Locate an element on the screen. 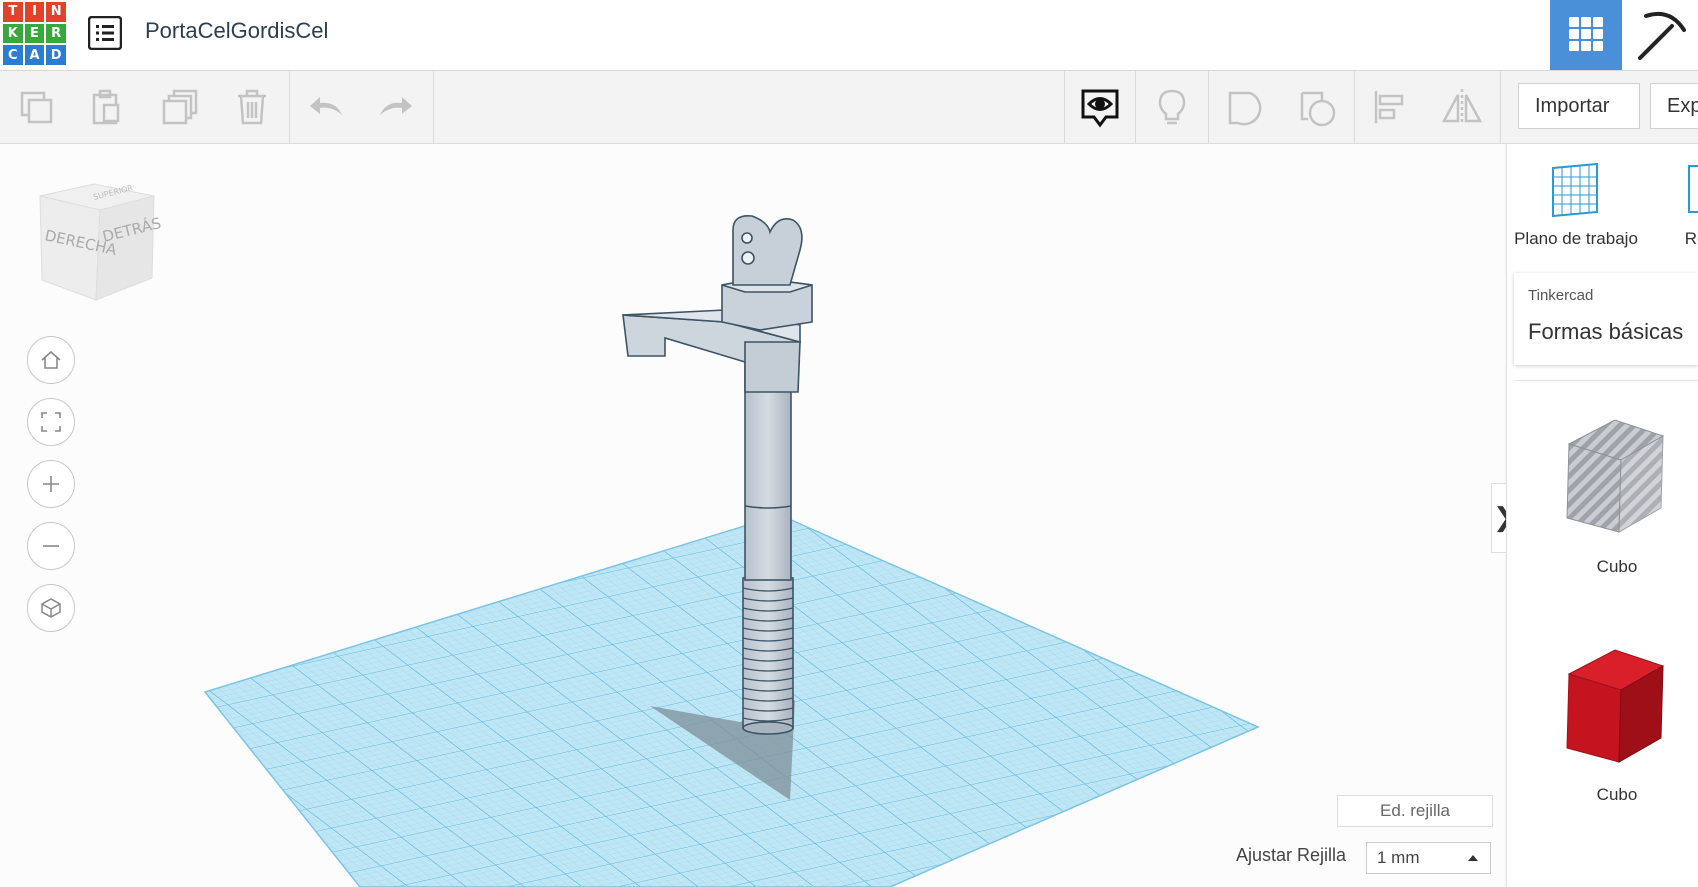 Image resolution: width=1698 pixels, height=887 pixels. blocks-view-button is located at coordinates (1660, 35).